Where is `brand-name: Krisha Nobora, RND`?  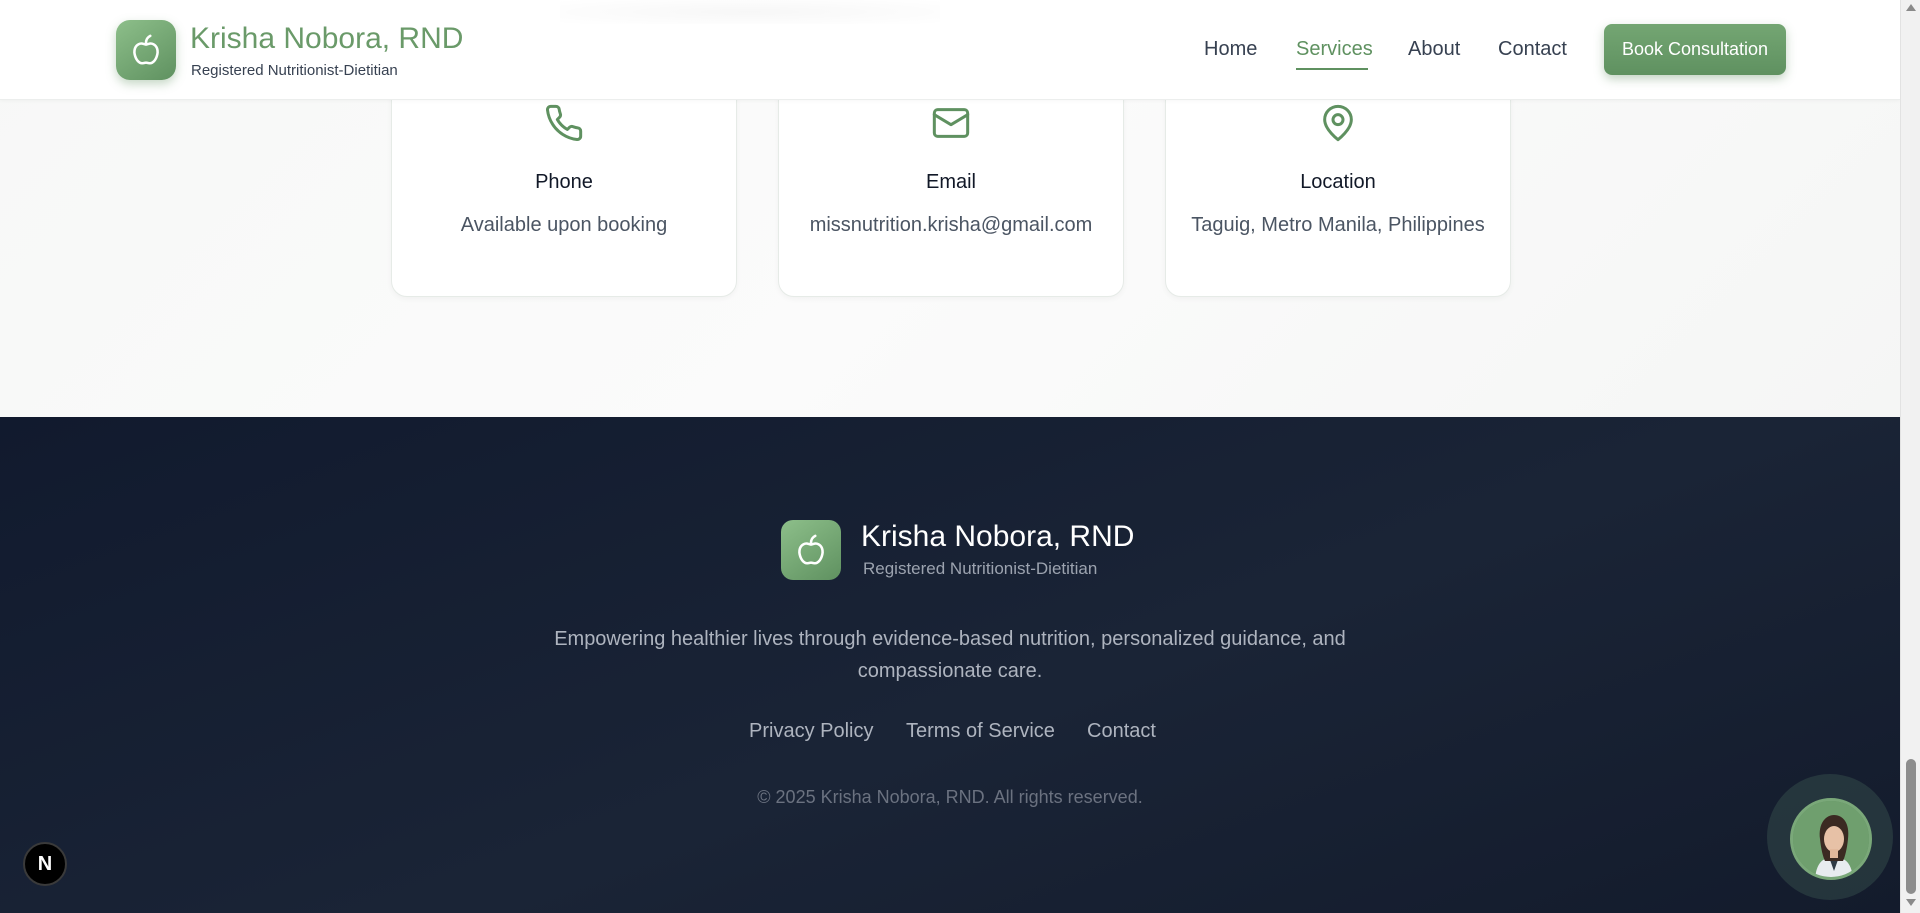 brand-name: Krisha Nobora, RND is located at coordinates (326, 39).